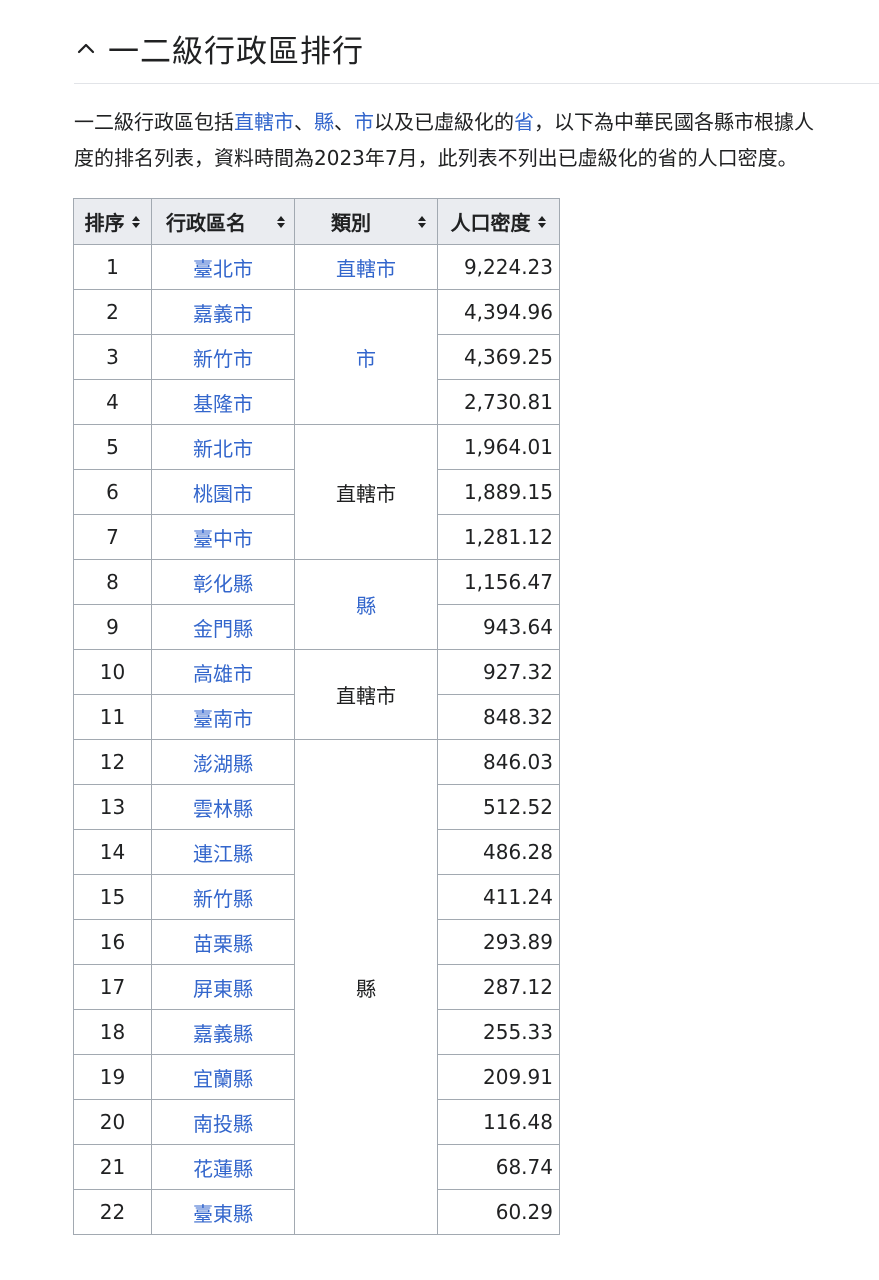 The width and height of the screenshot is (879, 1280). What do you see at coordinates (112, 582) in the screenshot?
I see `rank-cell: 8` at bounding box center [112, 582].